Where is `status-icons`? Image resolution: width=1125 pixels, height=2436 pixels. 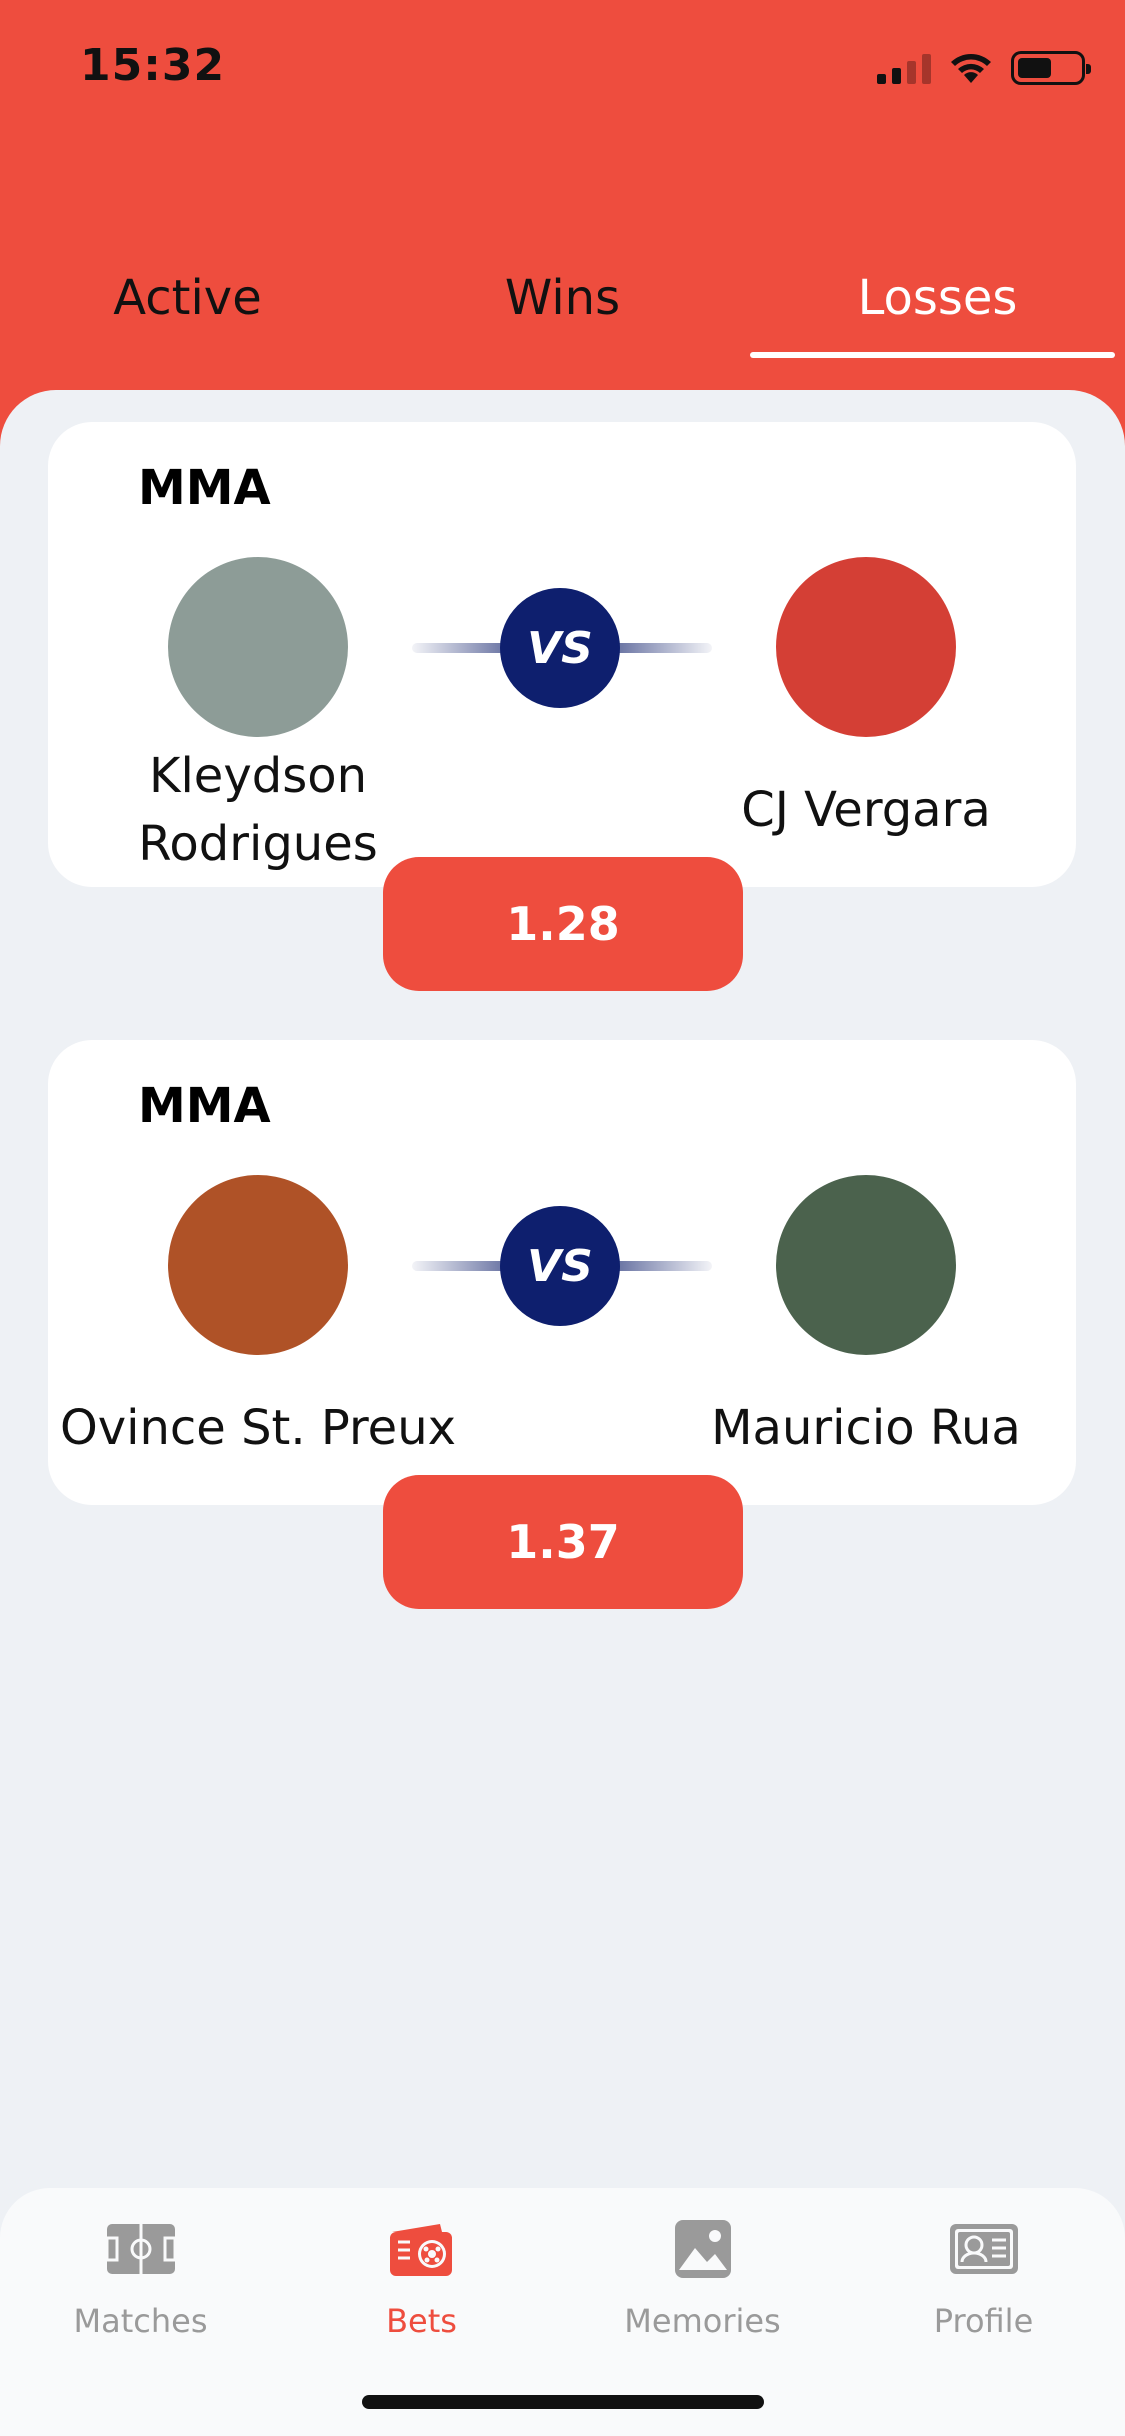 status-icons is located at coordinates (984, 68).